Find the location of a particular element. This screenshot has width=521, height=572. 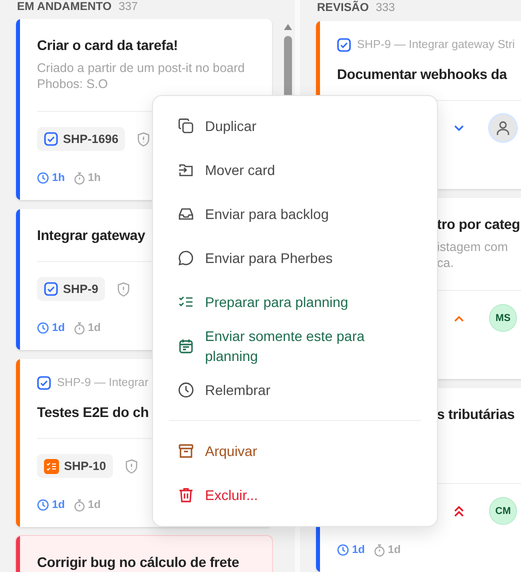

archive-box-icon is located at coordinates (186, 451).